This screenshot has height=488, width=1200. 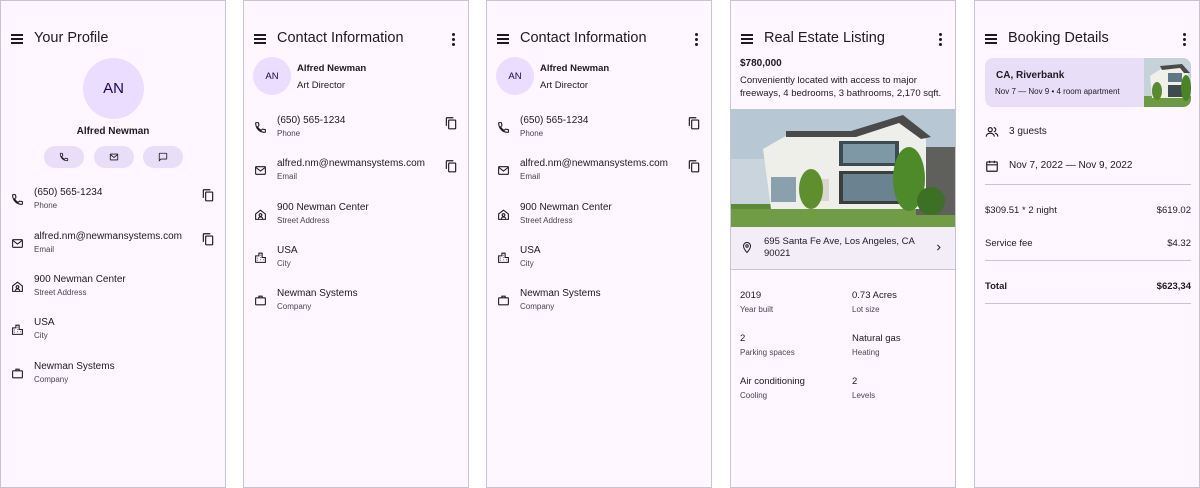 I want to click on avatar: AN, so click(x=113, y=88).